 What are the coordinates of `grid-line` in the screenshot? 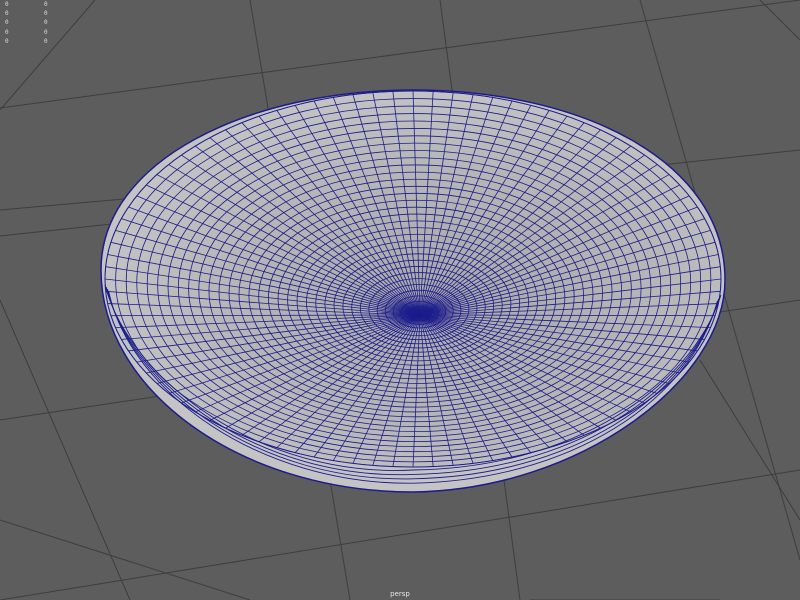 It's located at (779, 20).